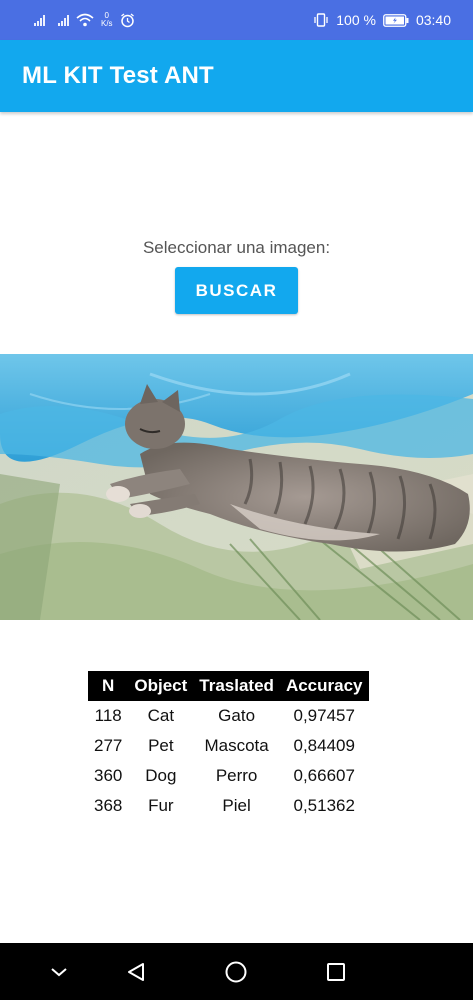 This screenshot has height=1000, width=473. What do you see at coordinates (356, 20) in the screenshot?
I see `battery-percent: 100 %` at bounding box center [356, 20].